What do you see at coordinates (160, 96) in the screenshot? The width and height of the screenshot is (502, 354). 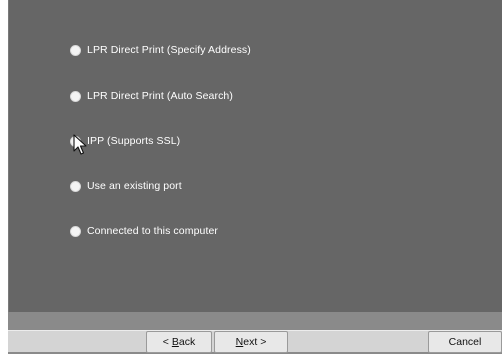 I see `option-label: LPR Direct Print (Auto Search)` at bounding box center [160, 96].